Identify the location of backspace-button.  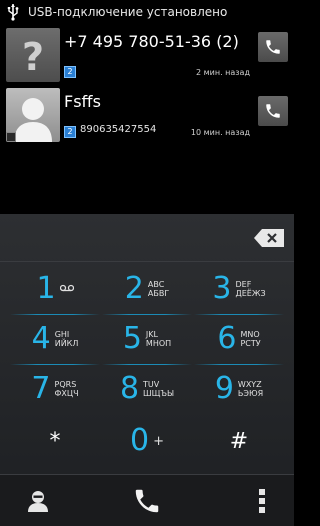
(269, 238).